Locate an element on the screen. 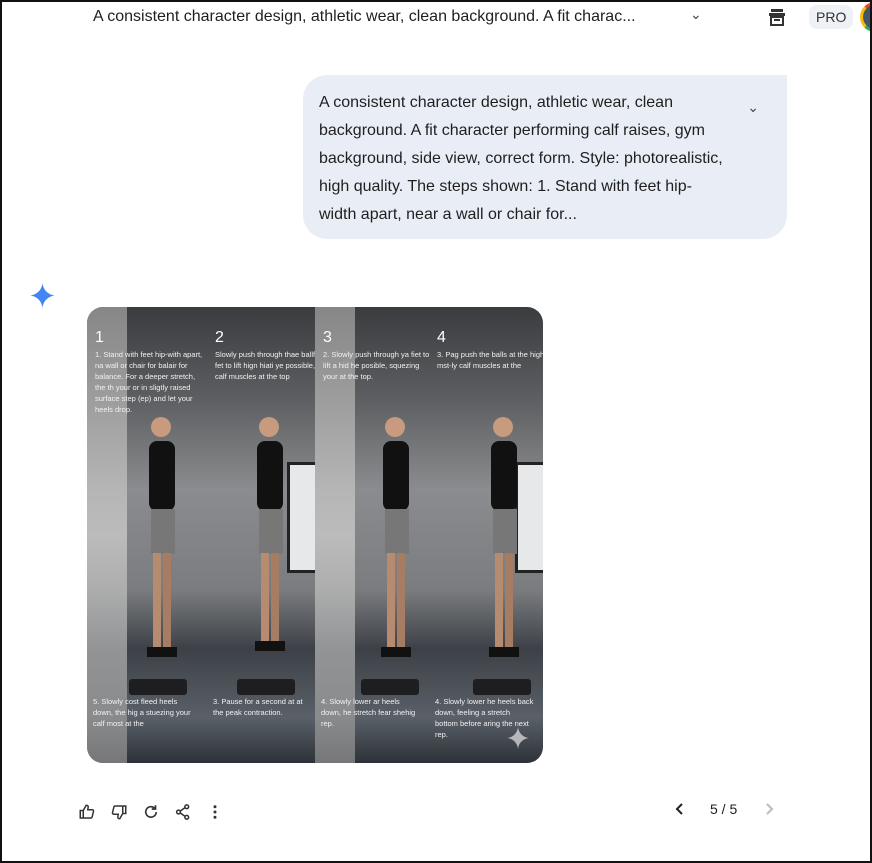 The width and height of the screenshot is (872, 863). avatar is located at coordinates (866, 17).